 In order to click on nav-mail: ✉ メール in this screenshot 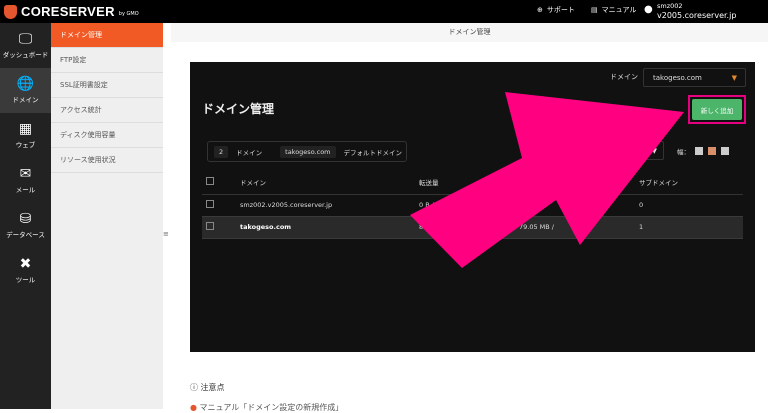, I will do `click(25, 180)`.